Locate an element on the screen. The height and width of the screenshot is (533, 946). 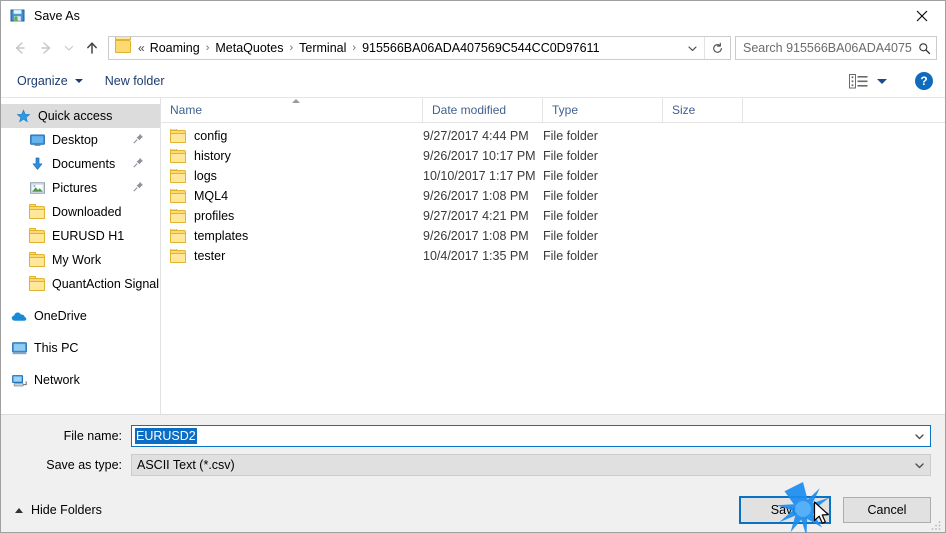
table-row: config 9/27/2017 4:44 PM File folder is located at coordinates (553, 136).